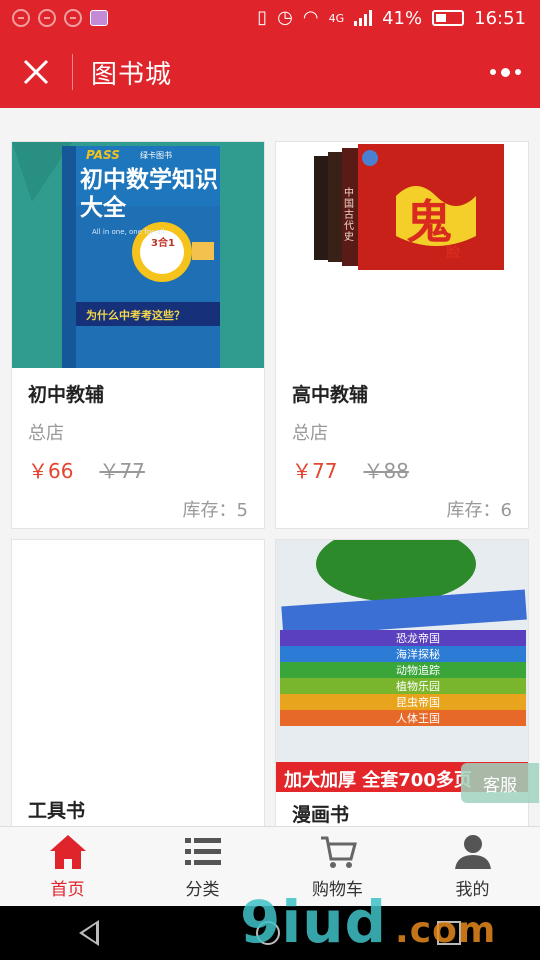 The height and width of the screenshot is (960, 540). I want to click on battery-percent: 41%, so click(402, 18).